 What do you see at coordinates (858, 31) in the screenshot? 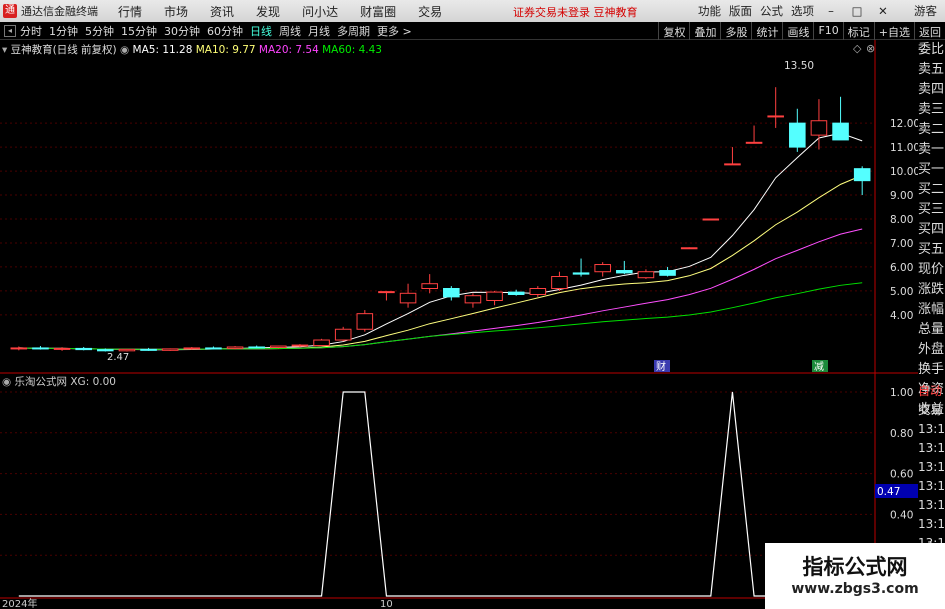
I see `tool-mark: 标记` at bounding box center [858, 31].